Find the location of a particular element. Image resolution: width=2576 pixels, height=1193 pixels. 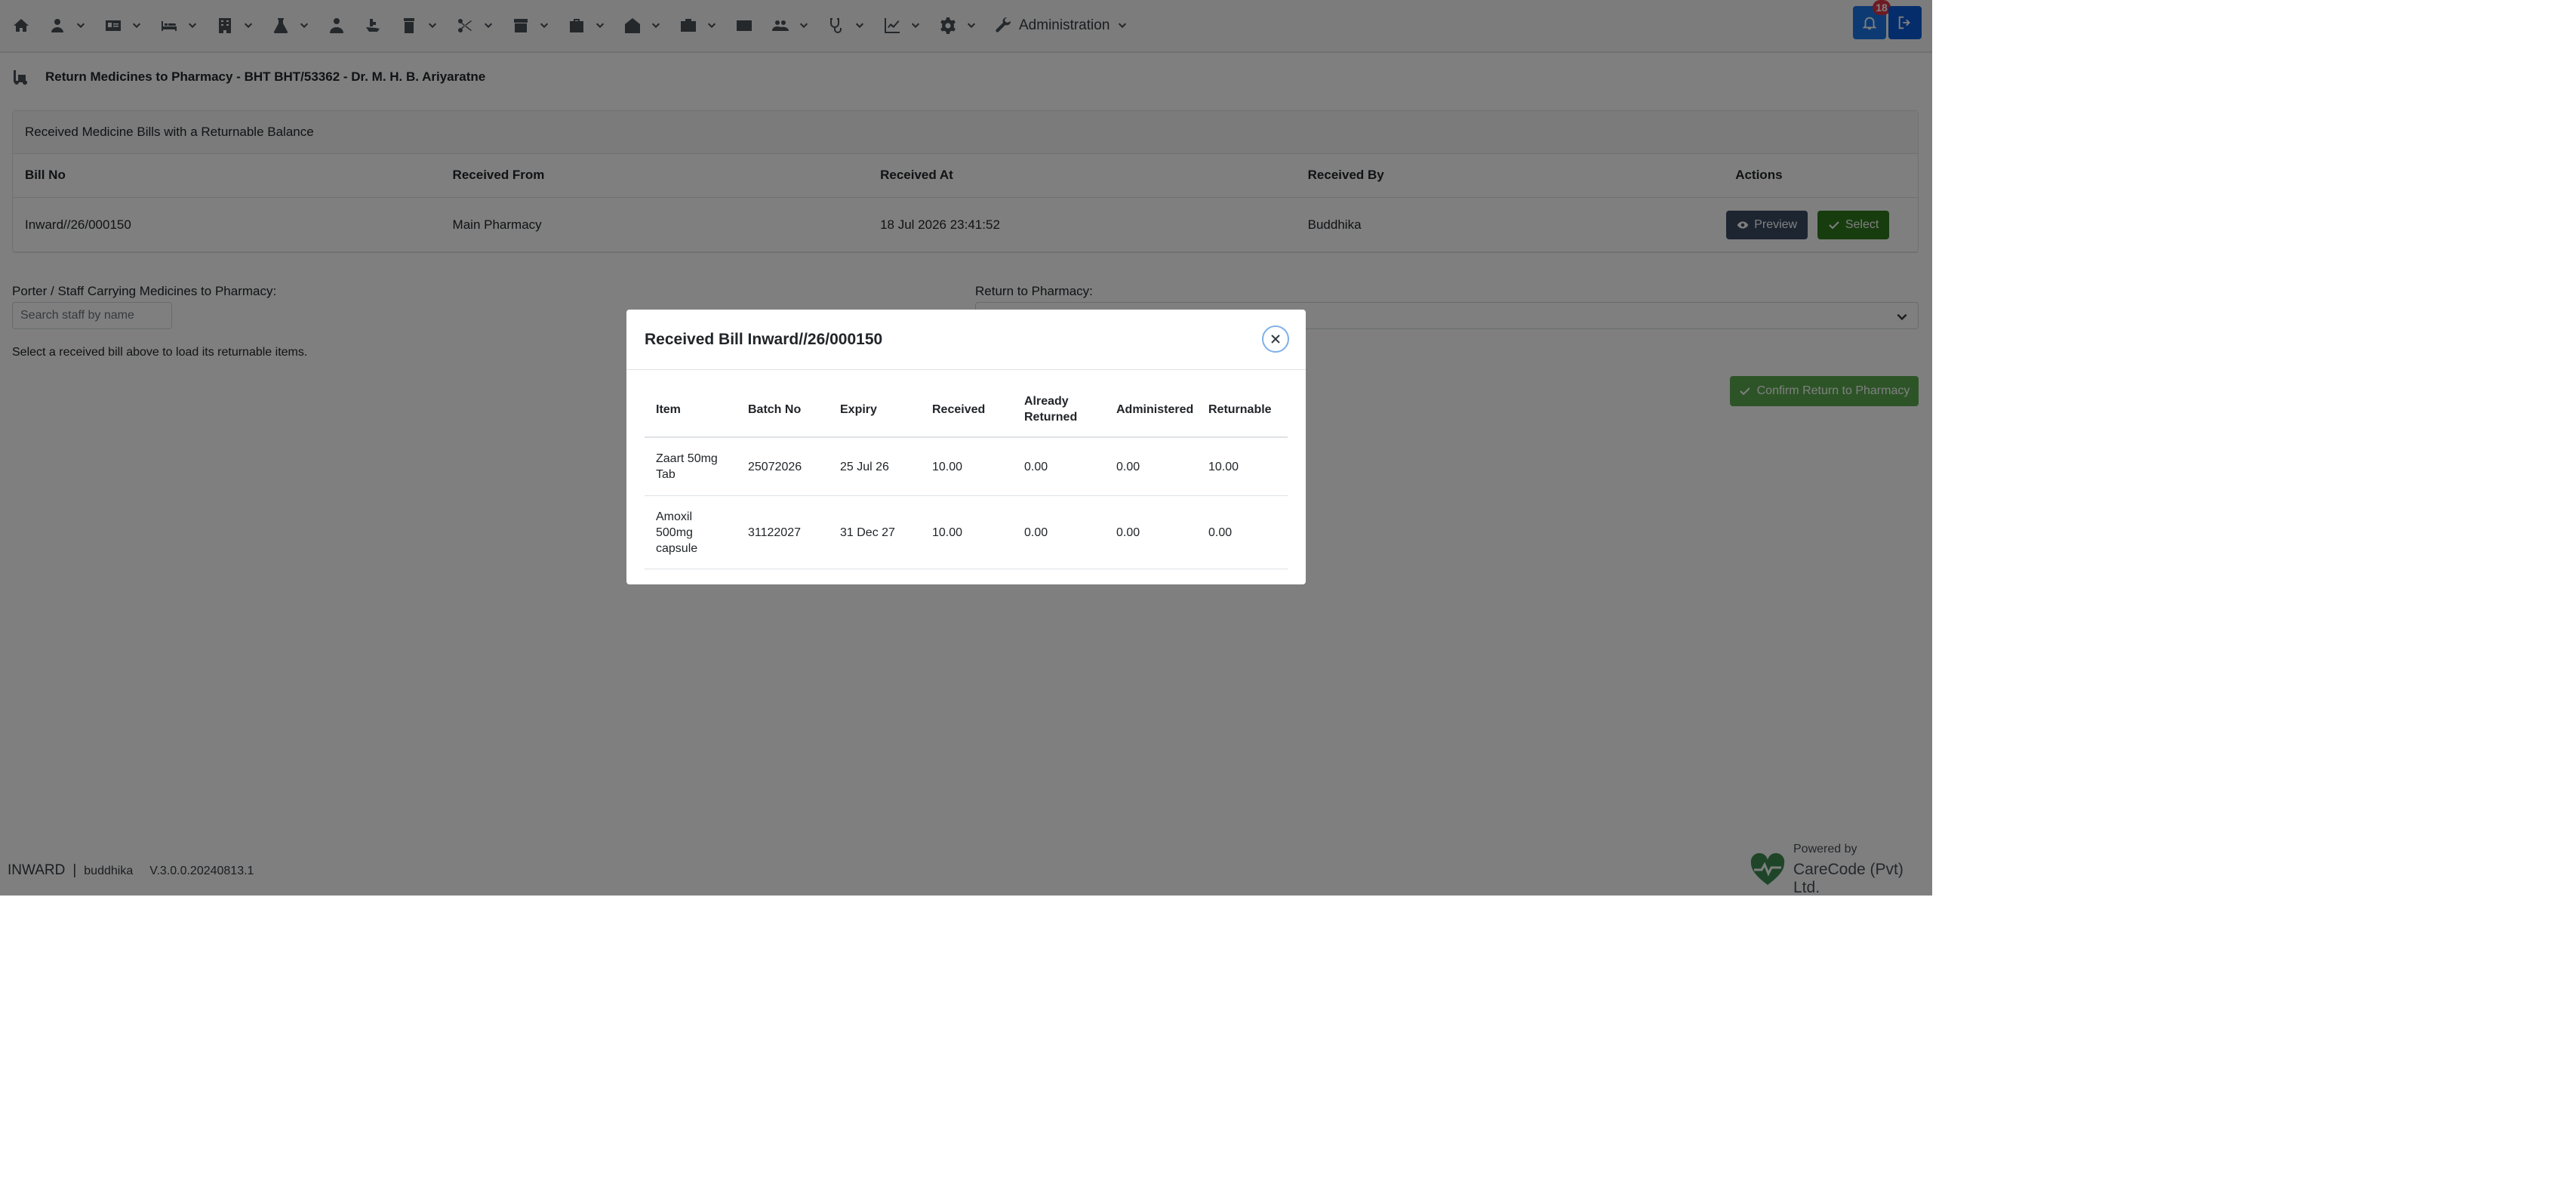

batch-cell: 31122027 is located at coordinates (774, 532).